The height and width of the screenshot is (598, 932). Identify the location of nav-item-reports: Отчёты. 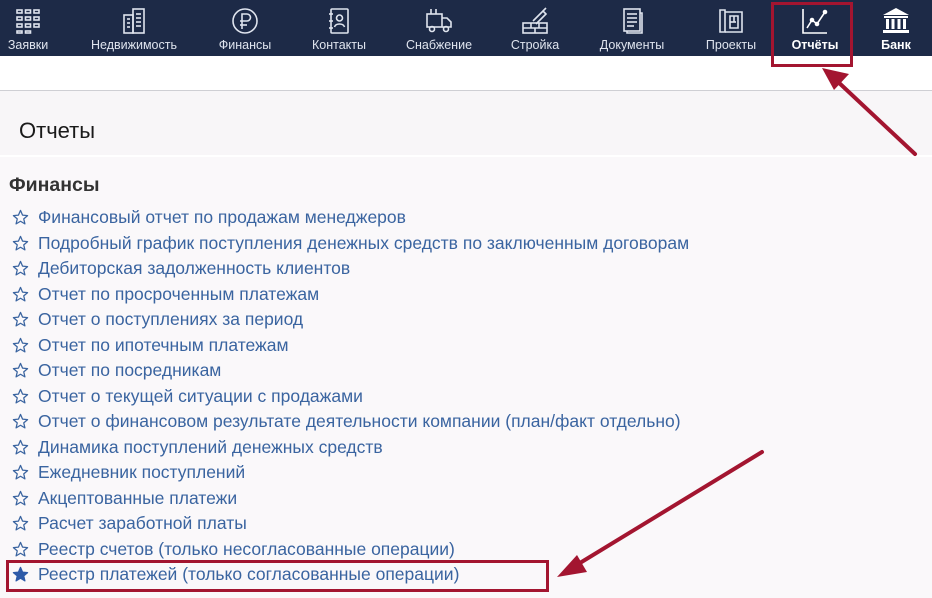
(815, 28).